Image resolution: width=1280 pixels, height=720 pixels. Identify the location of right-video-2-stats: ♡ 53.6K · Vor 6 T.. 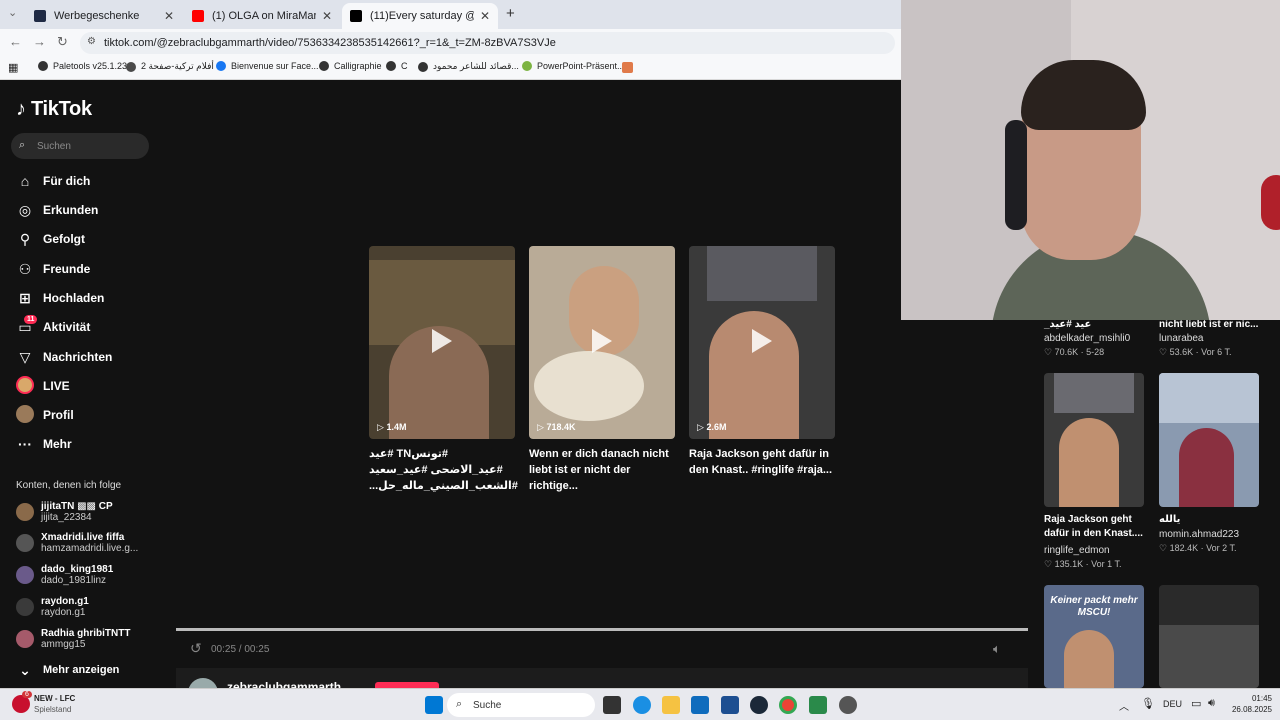
(1195, 352).